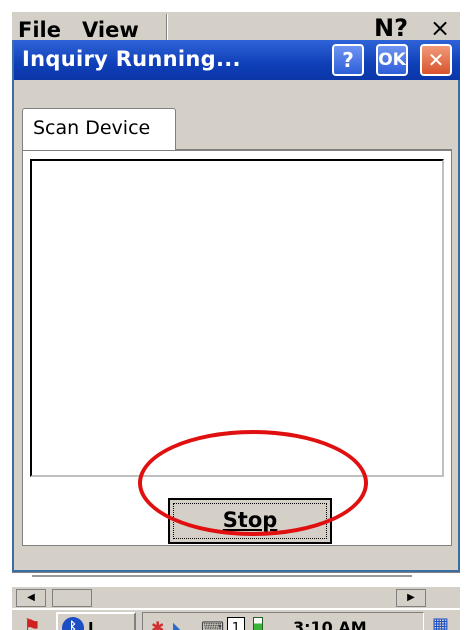 The image size is (468, 630). What do you see at coordinates (236, 623) in the screenshot?
I see `input-panel-number: 1` at bounding box center [236, 623].